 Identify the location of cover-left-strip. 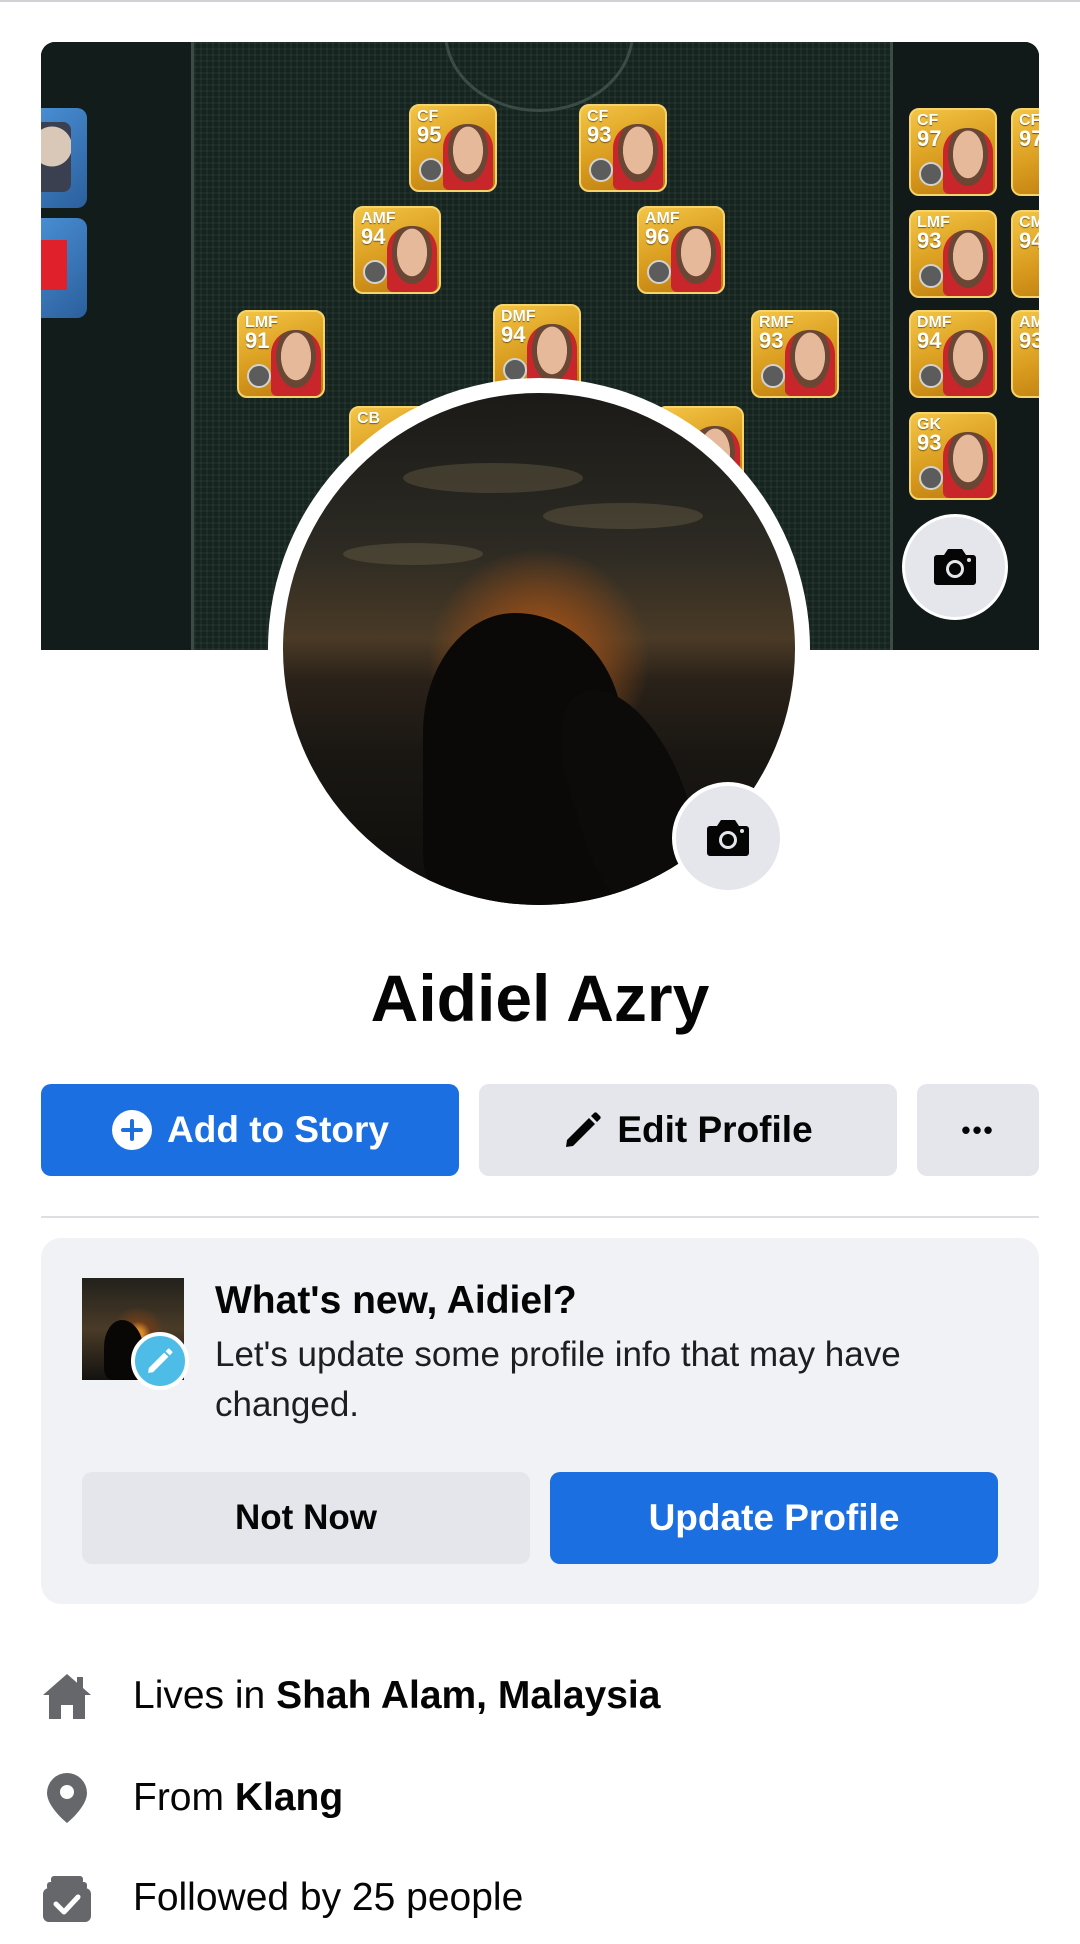
(116, 346).